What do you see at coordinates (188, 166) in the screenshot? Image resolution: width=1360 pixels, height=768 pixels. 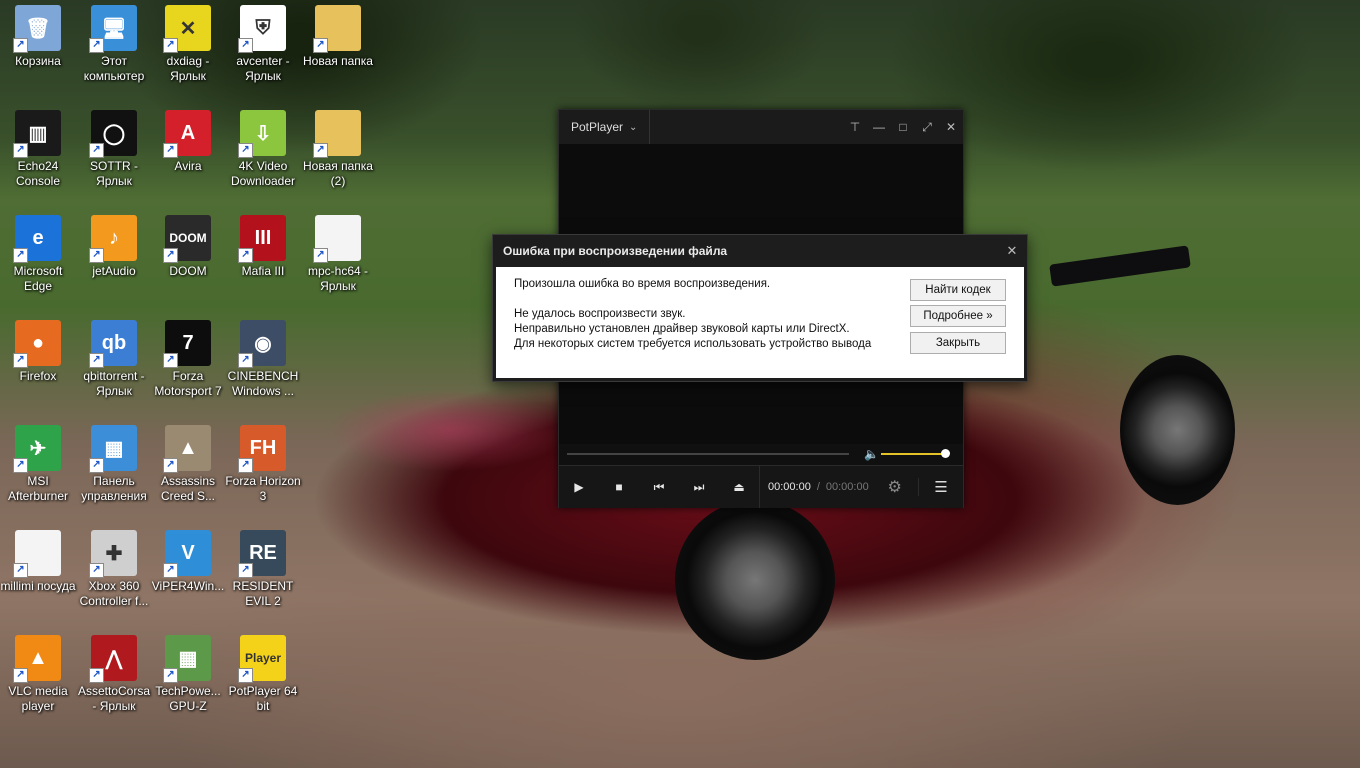 I see `desktop-icon-label: Avira` at bounding box center [188, 166].